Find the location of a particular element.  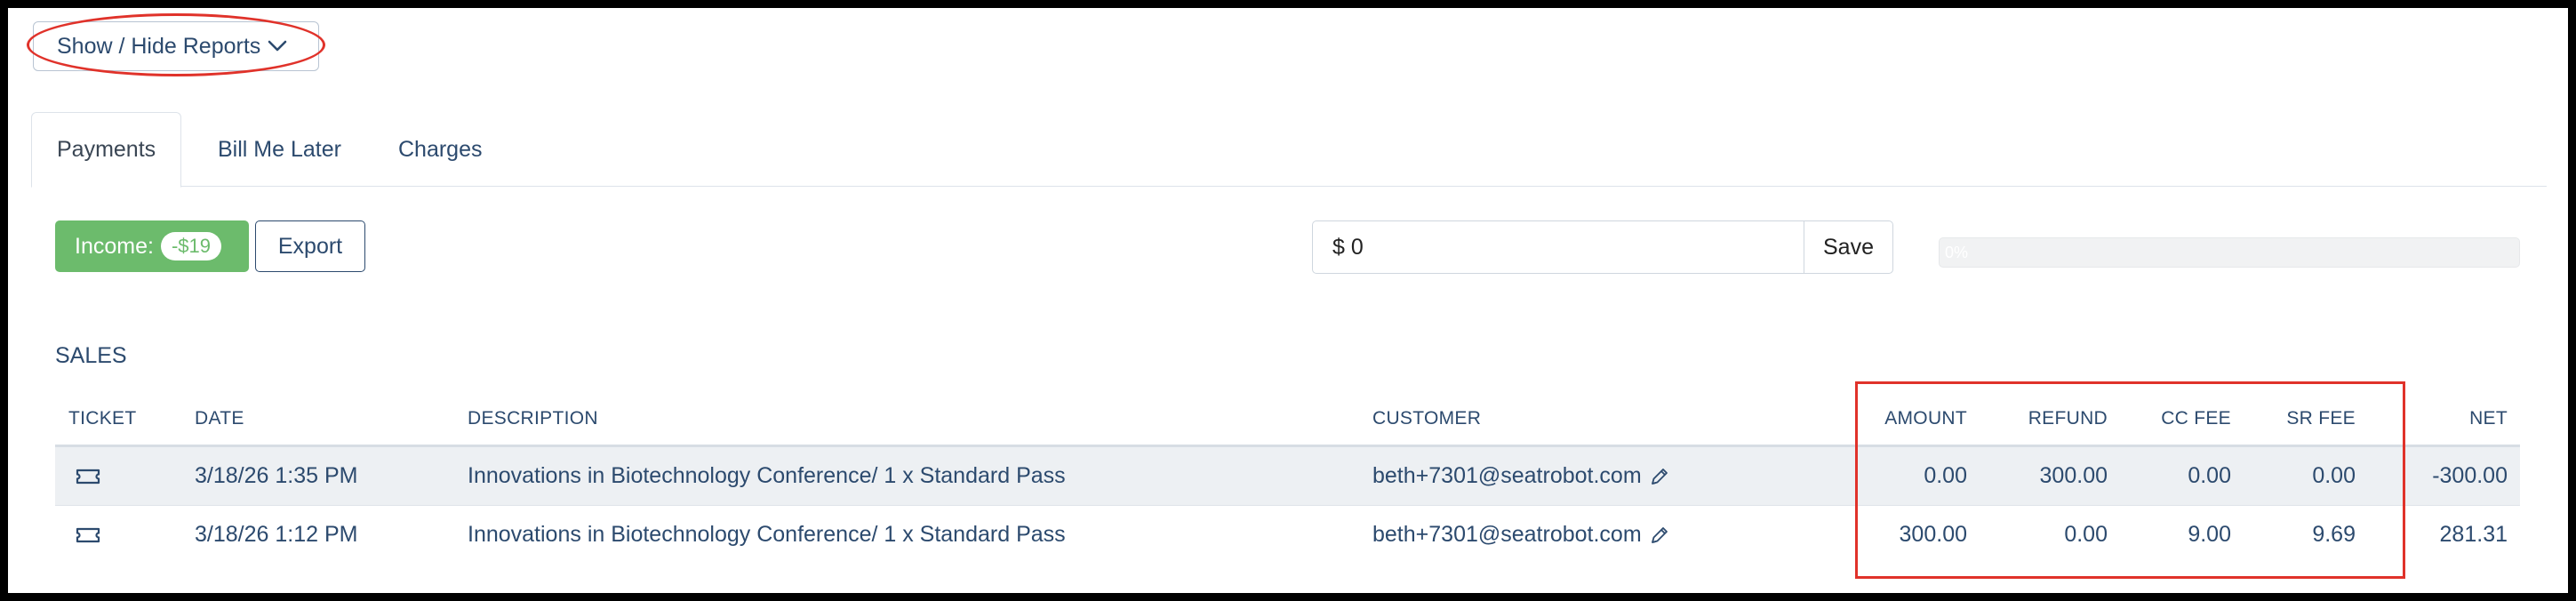

date-cell: 3/18/26 1:12 PM is located at coordinates (276, 534).